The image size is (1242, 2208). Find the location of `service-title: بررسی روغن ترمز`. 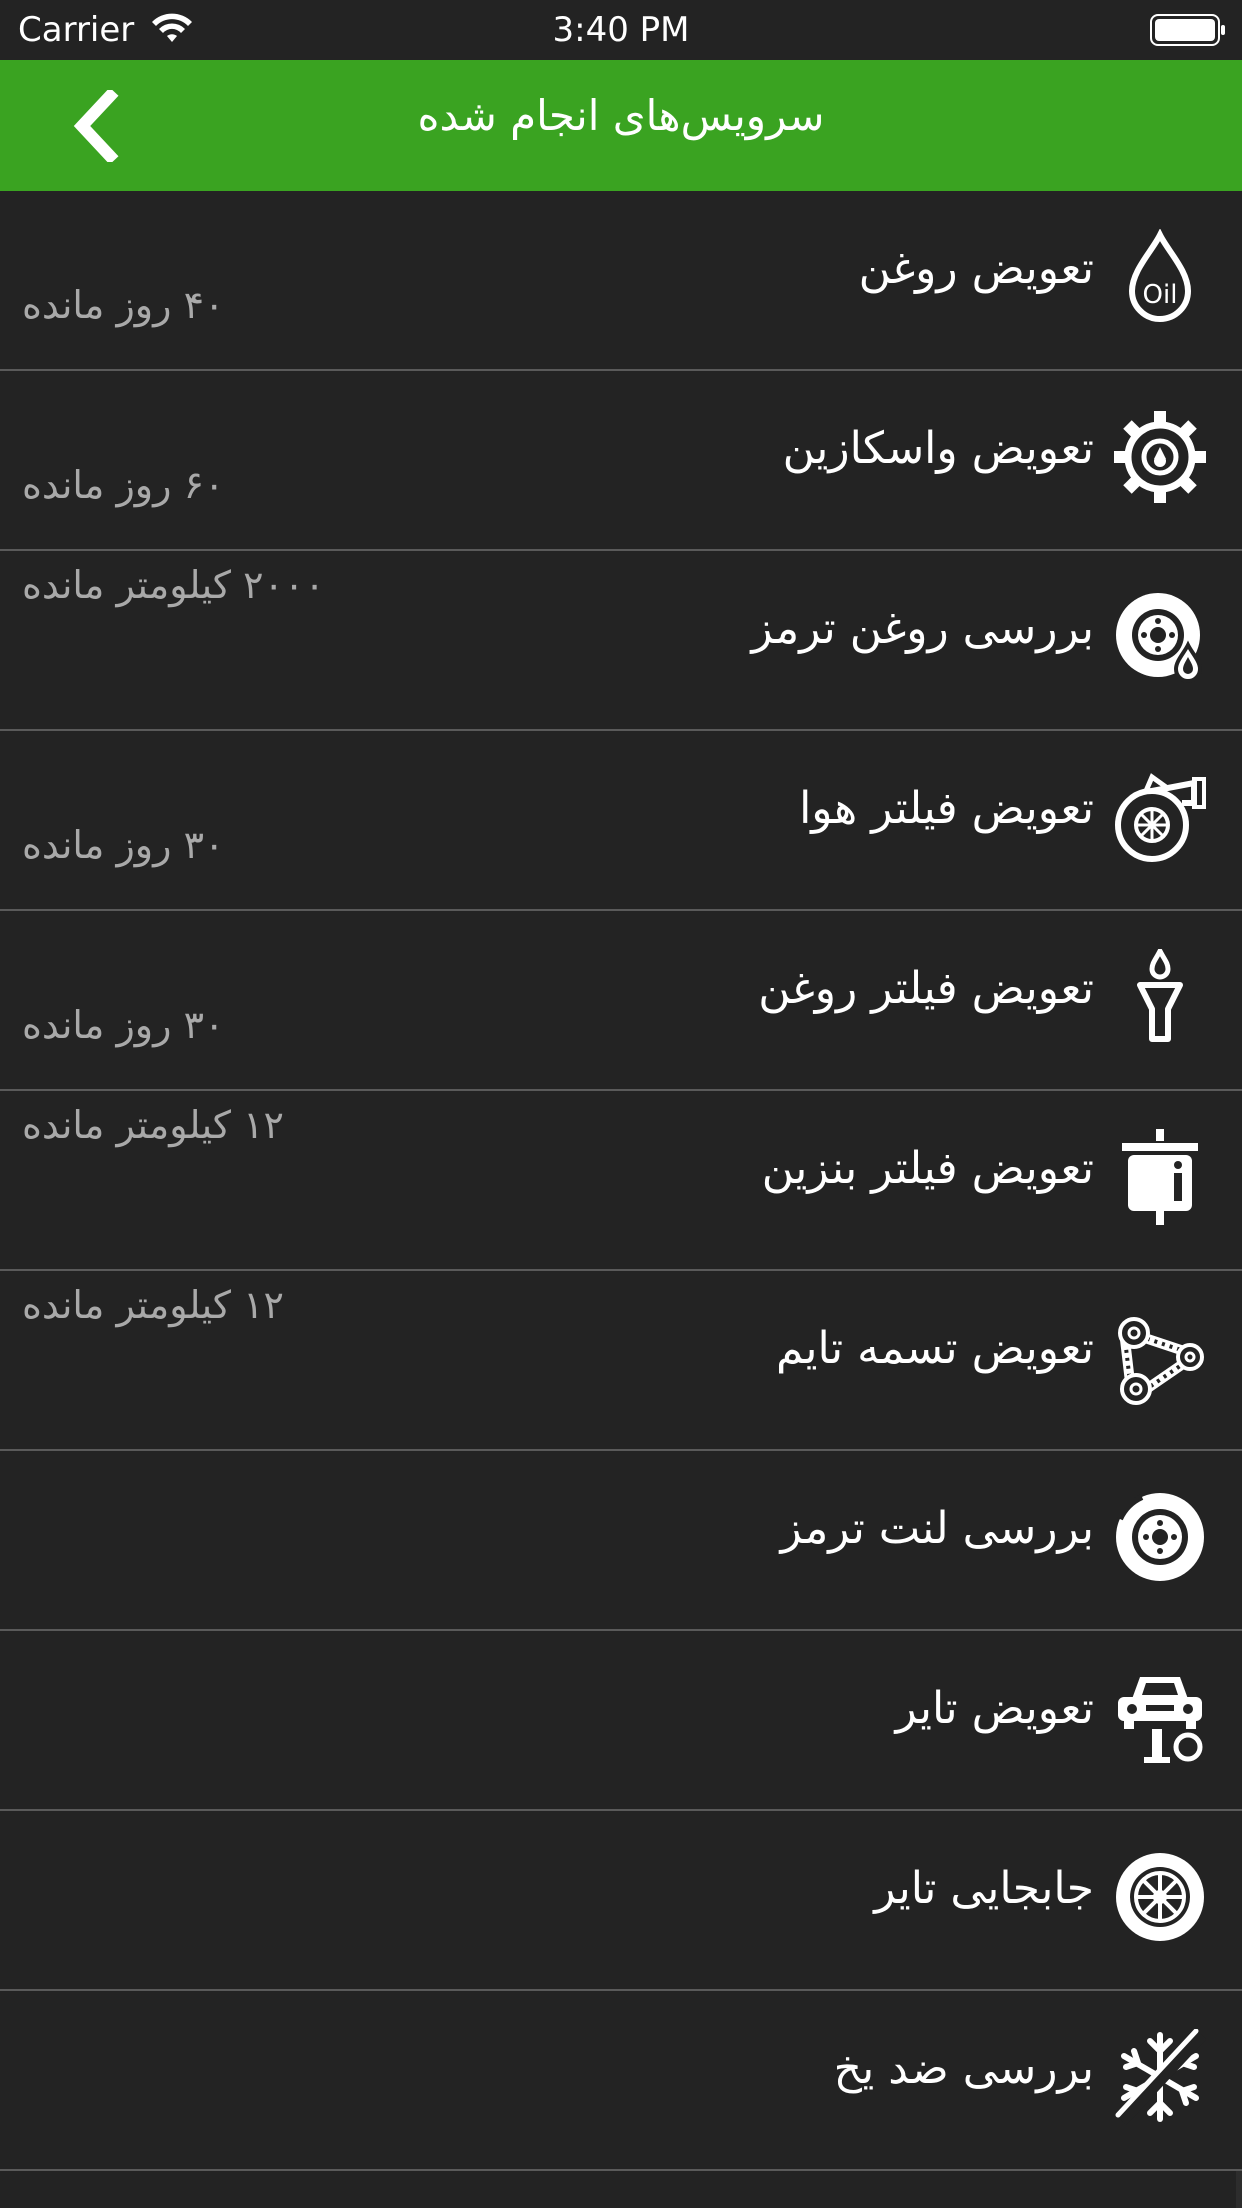

service-title: بررسی روغن ترمز is located at coordinates (922, 628).